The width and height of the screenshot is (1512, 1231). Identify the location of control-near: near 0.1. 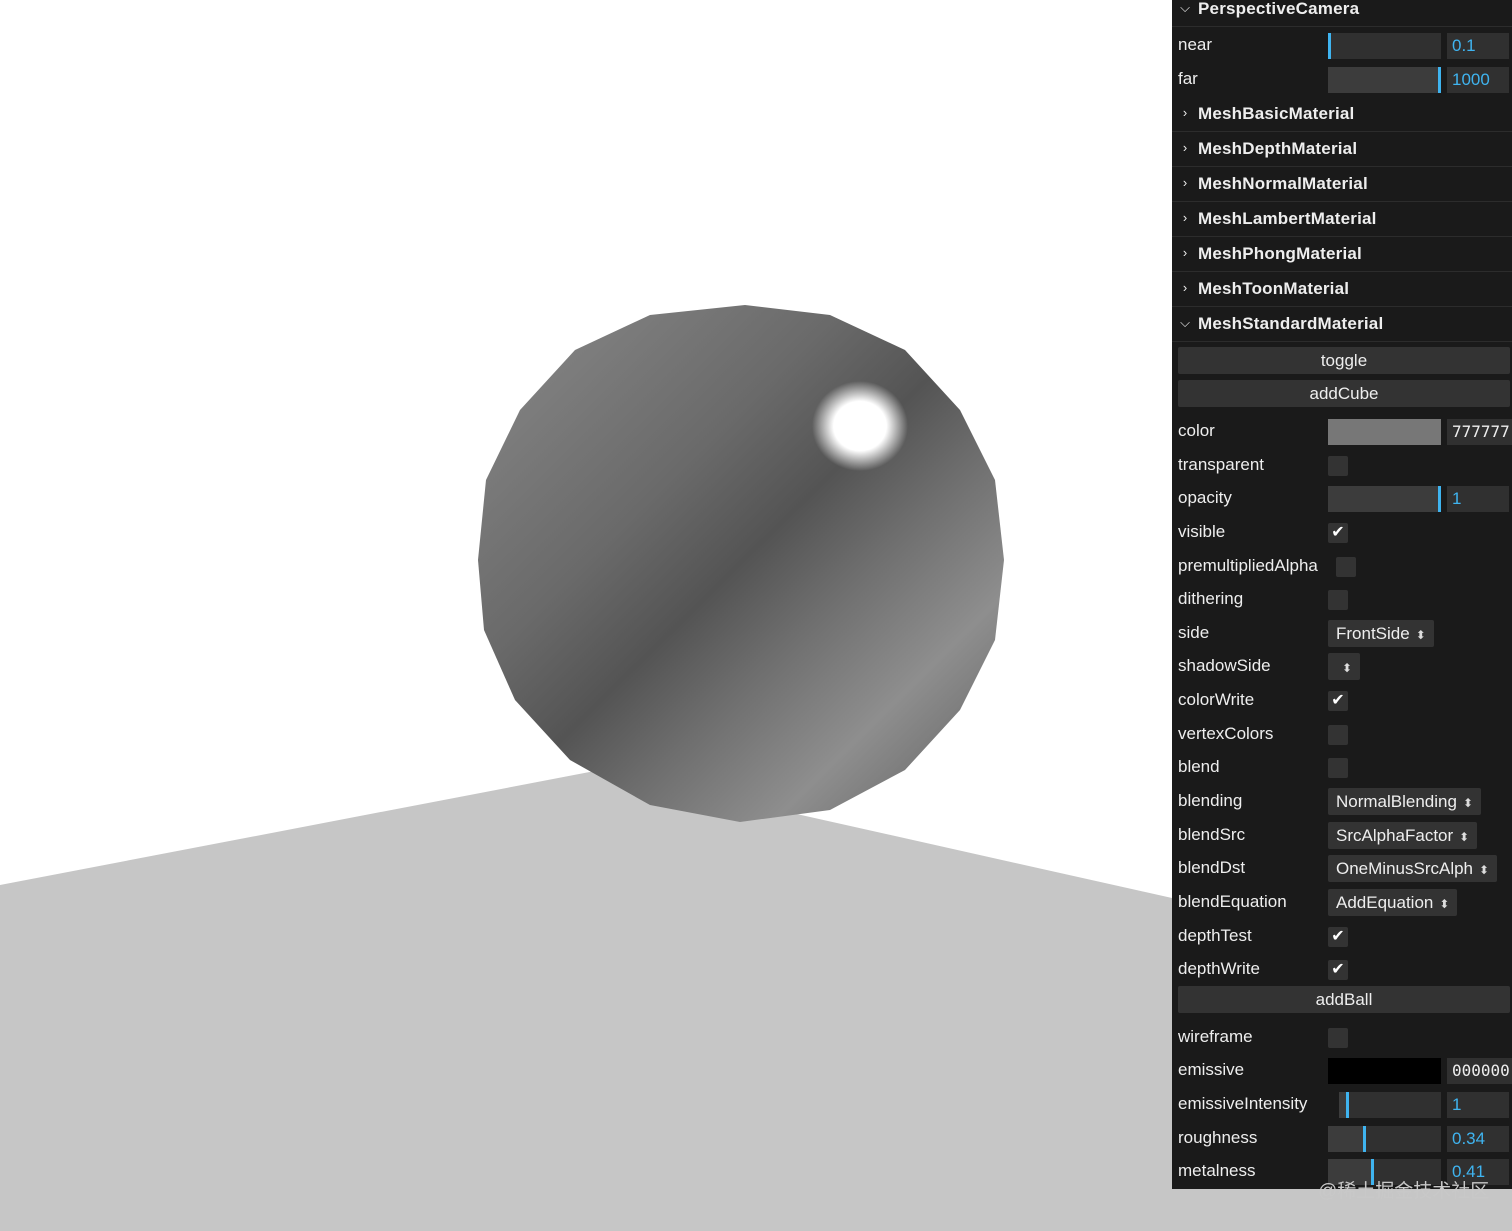
(1342, 44).